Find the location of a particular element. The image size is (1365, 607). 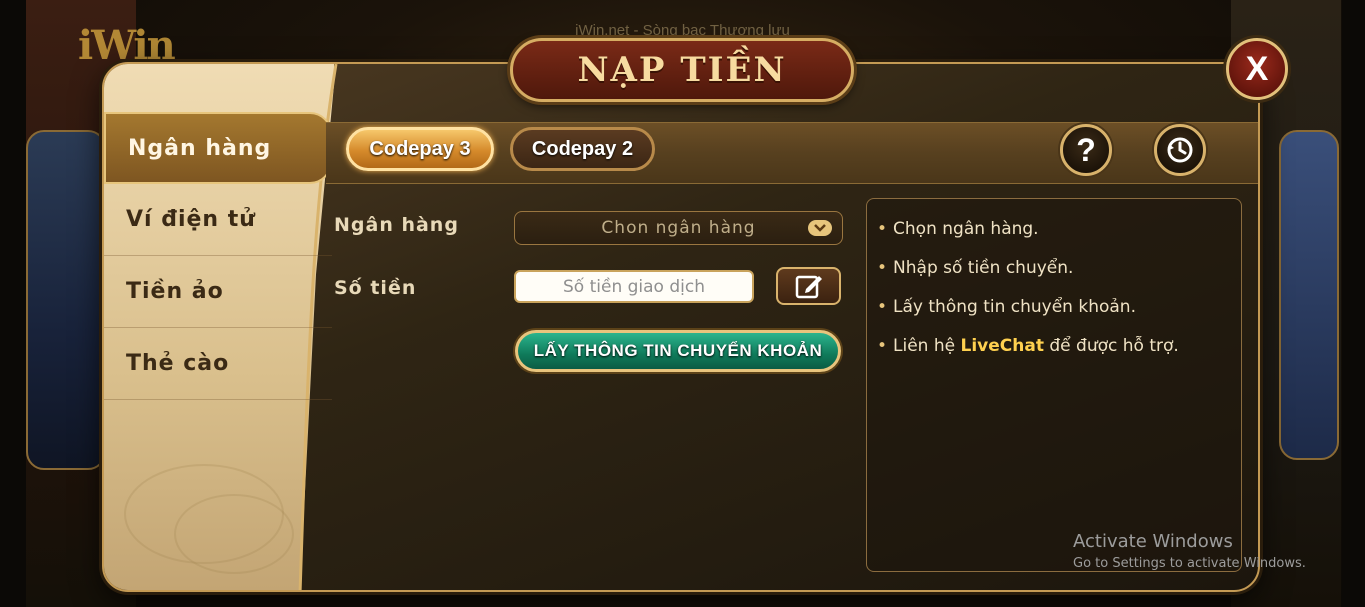

get-transfer-info-label: LẤY THÔNG TIN CHUYỂN KHOẢN is located at coordinates (678, 350).